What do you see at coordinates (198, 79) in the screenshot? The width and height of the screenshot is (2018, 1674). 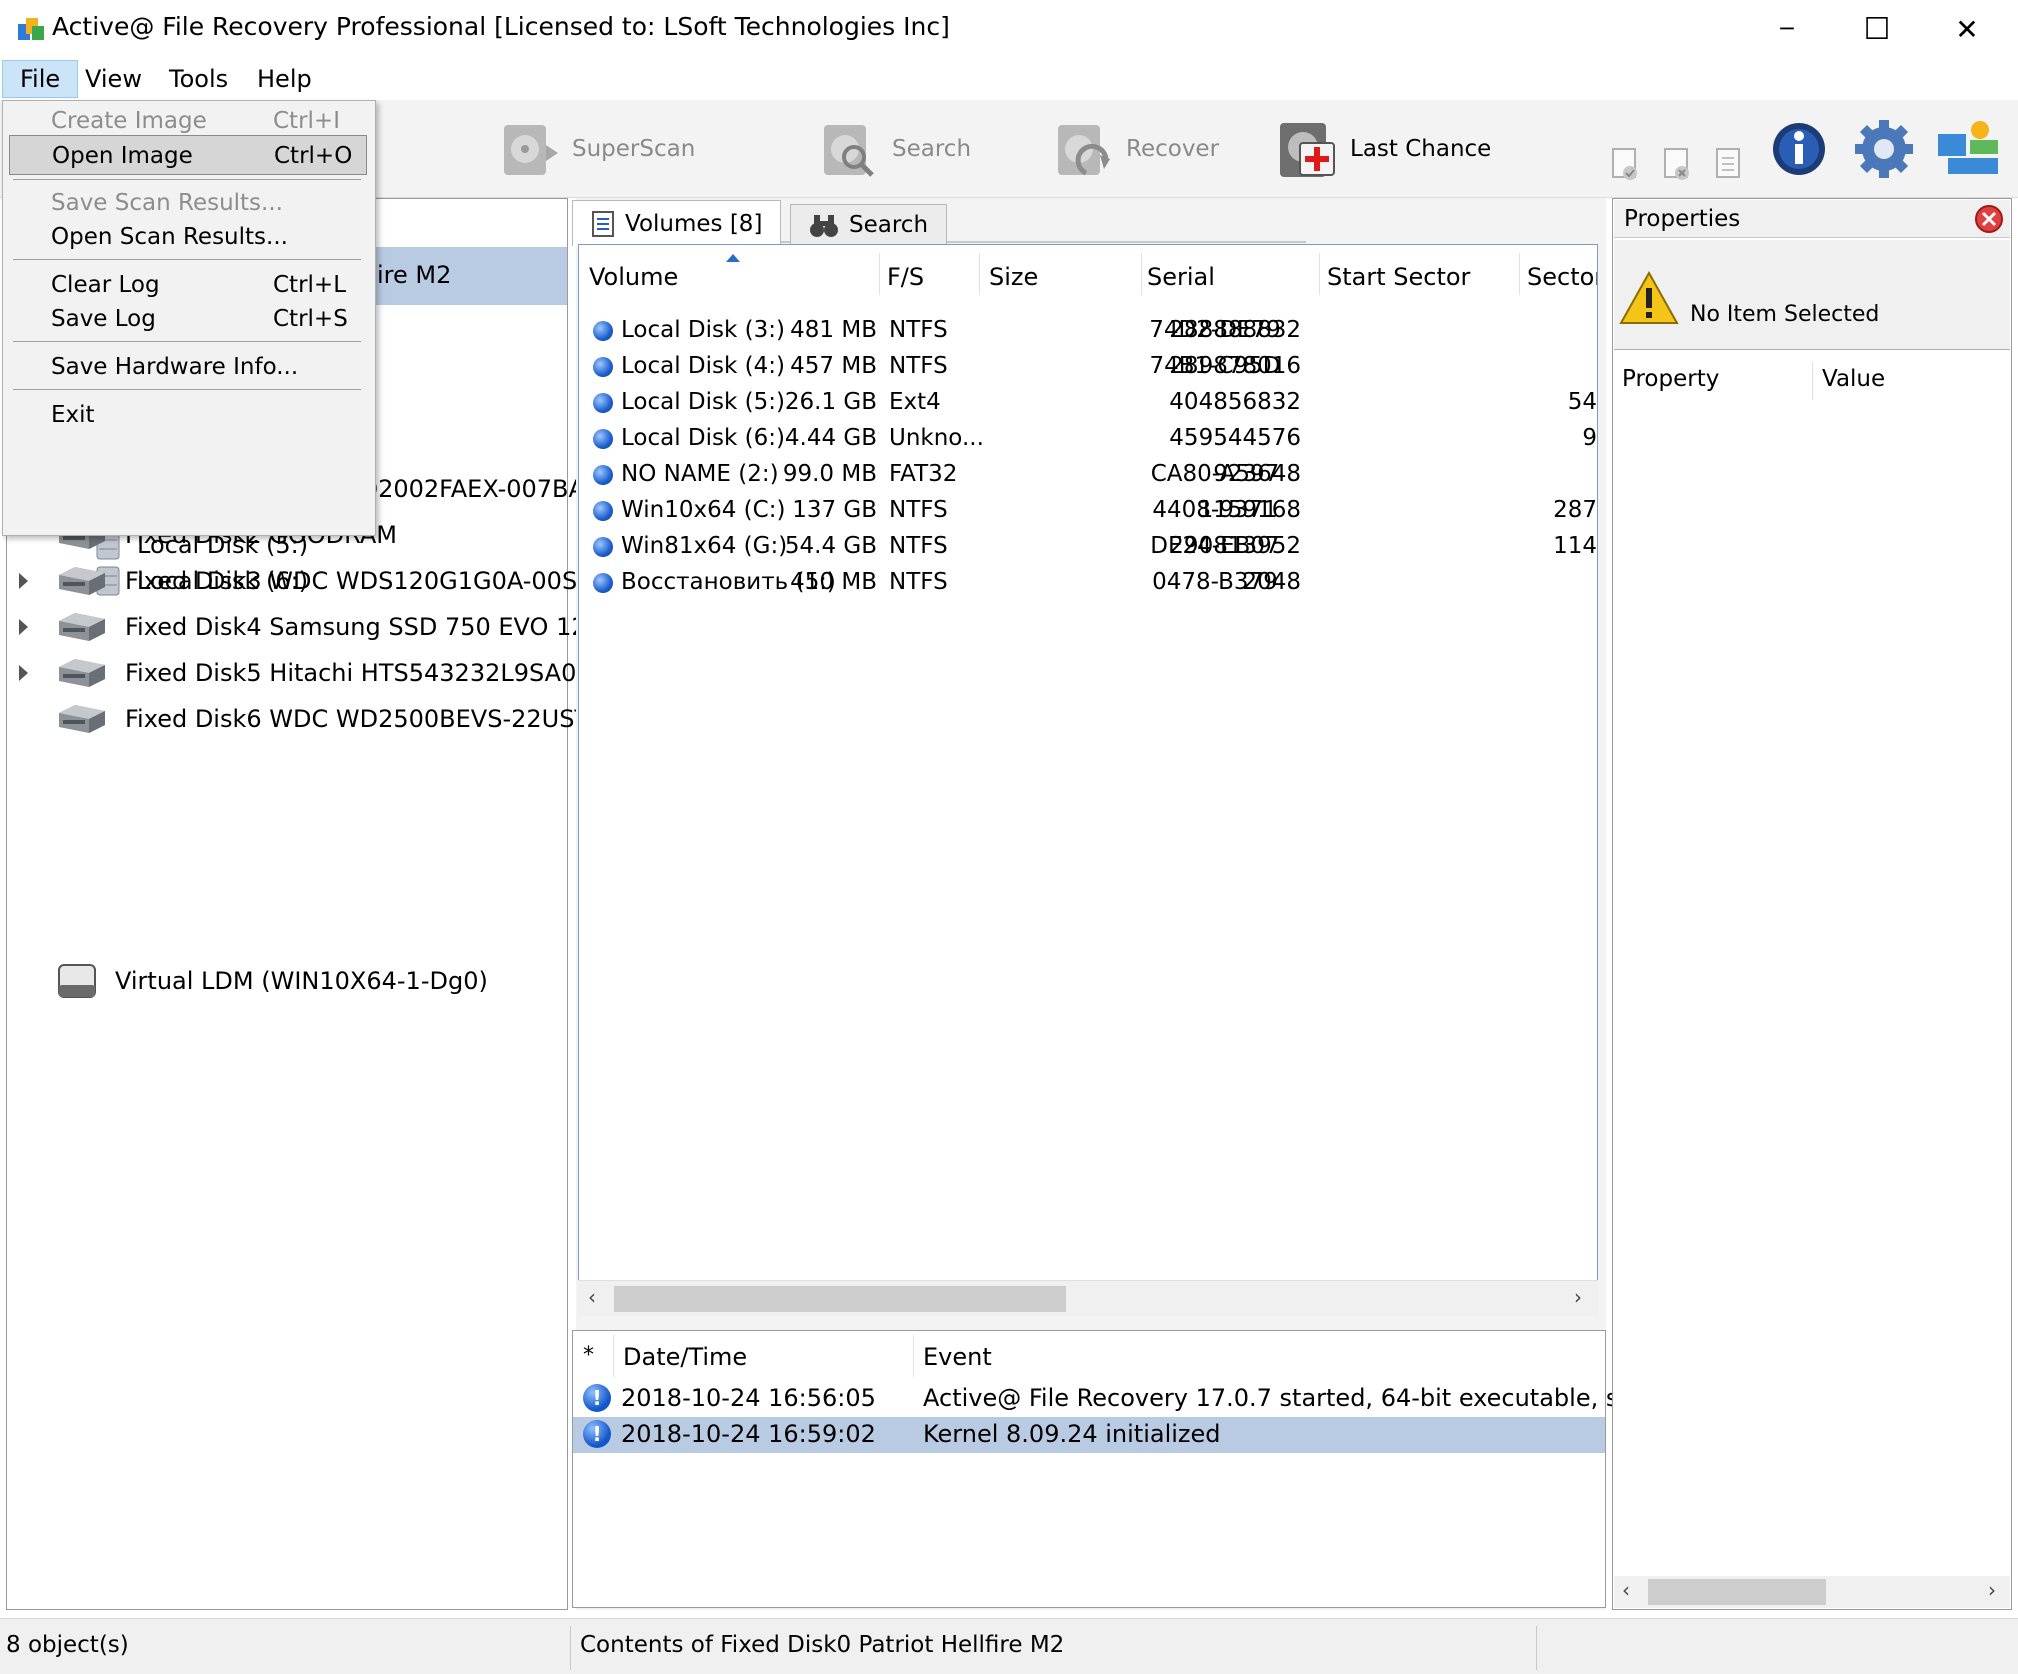 I see `menu-tools: Tools` at bounding box center [198, 79].